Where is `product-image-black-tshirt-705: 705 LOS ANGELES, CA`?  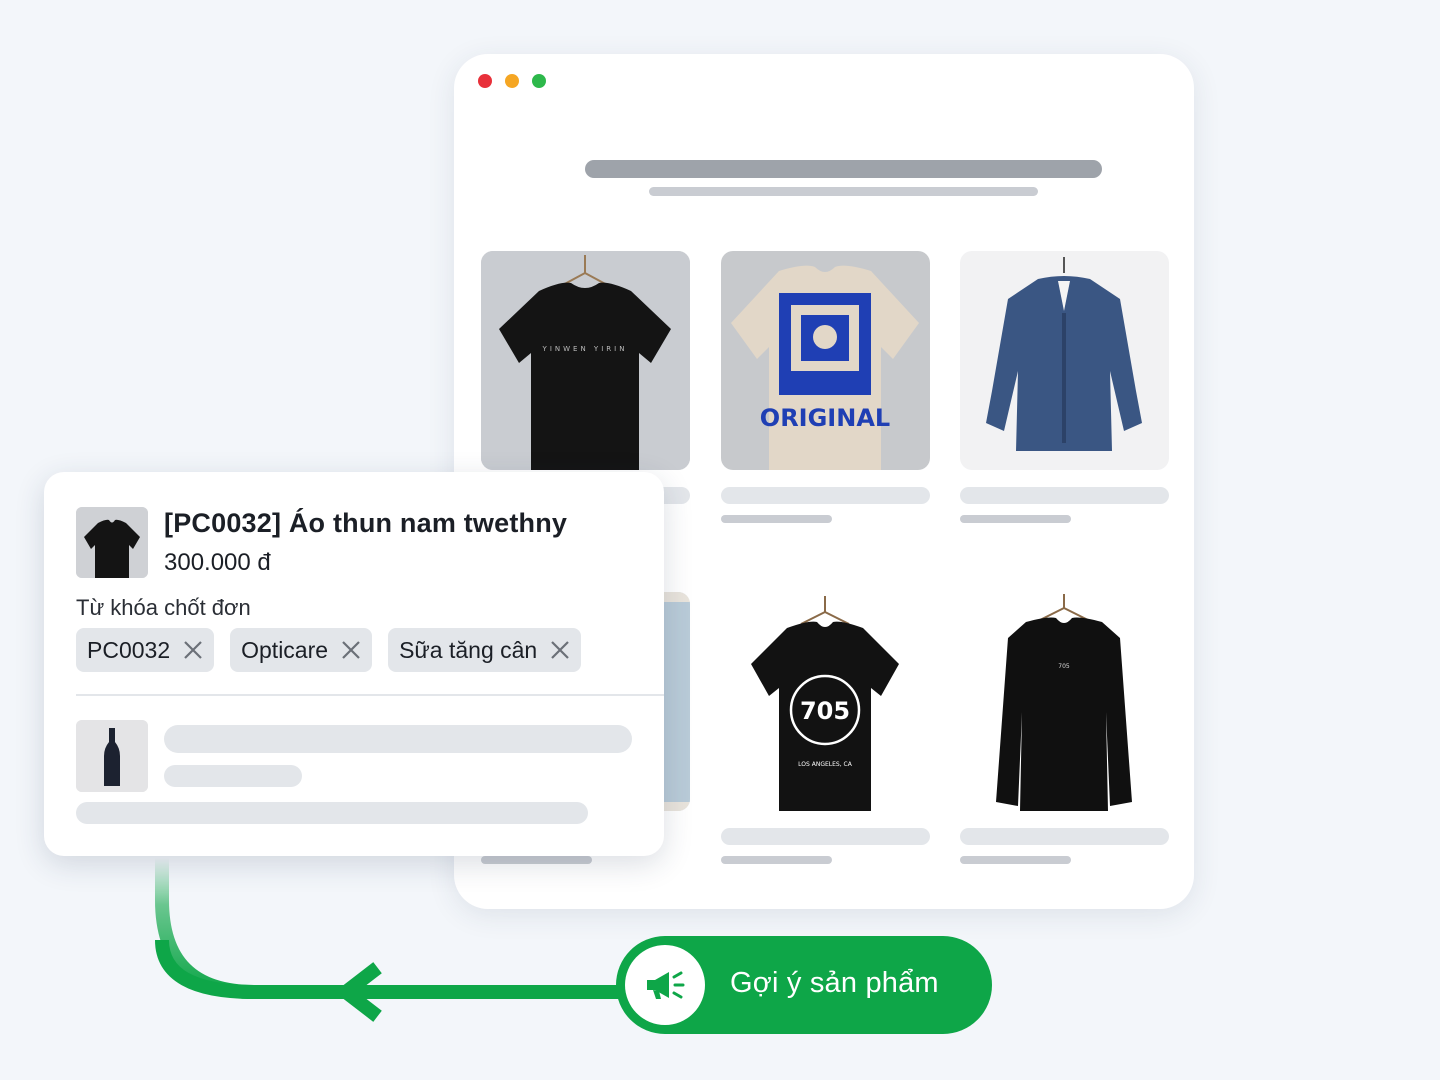 product-image-black-tshirt-705: 705 LOS ANGELES, CA is located at coordinates (825, 701).